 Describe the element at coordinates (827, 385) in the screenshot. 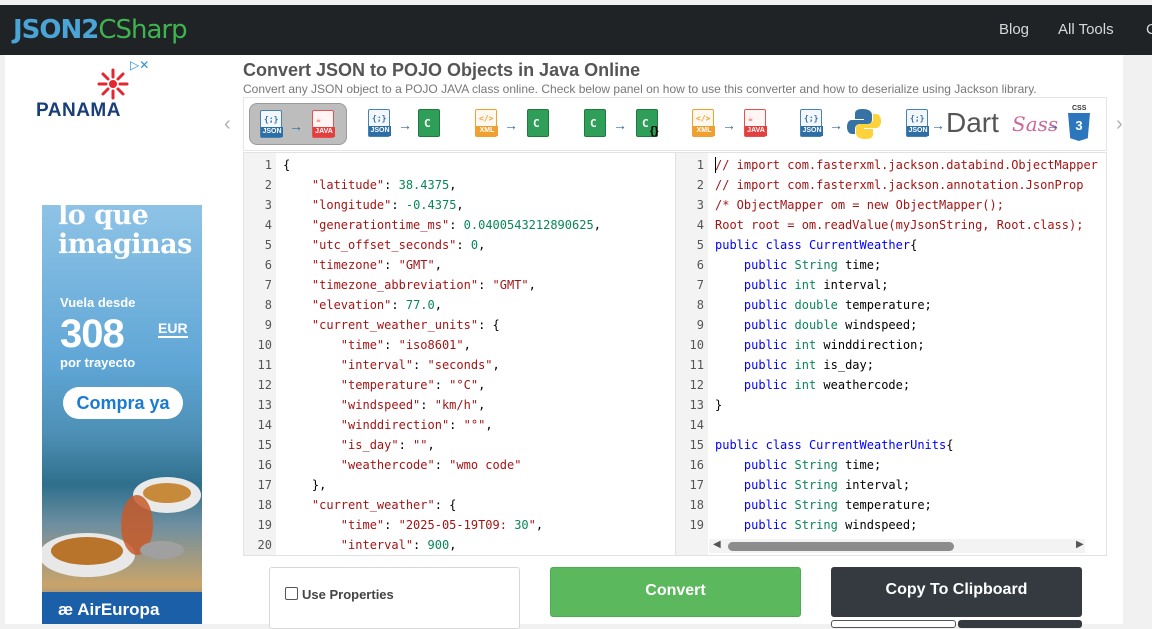

I see `output-code-line: public int weathercode;` at that location.